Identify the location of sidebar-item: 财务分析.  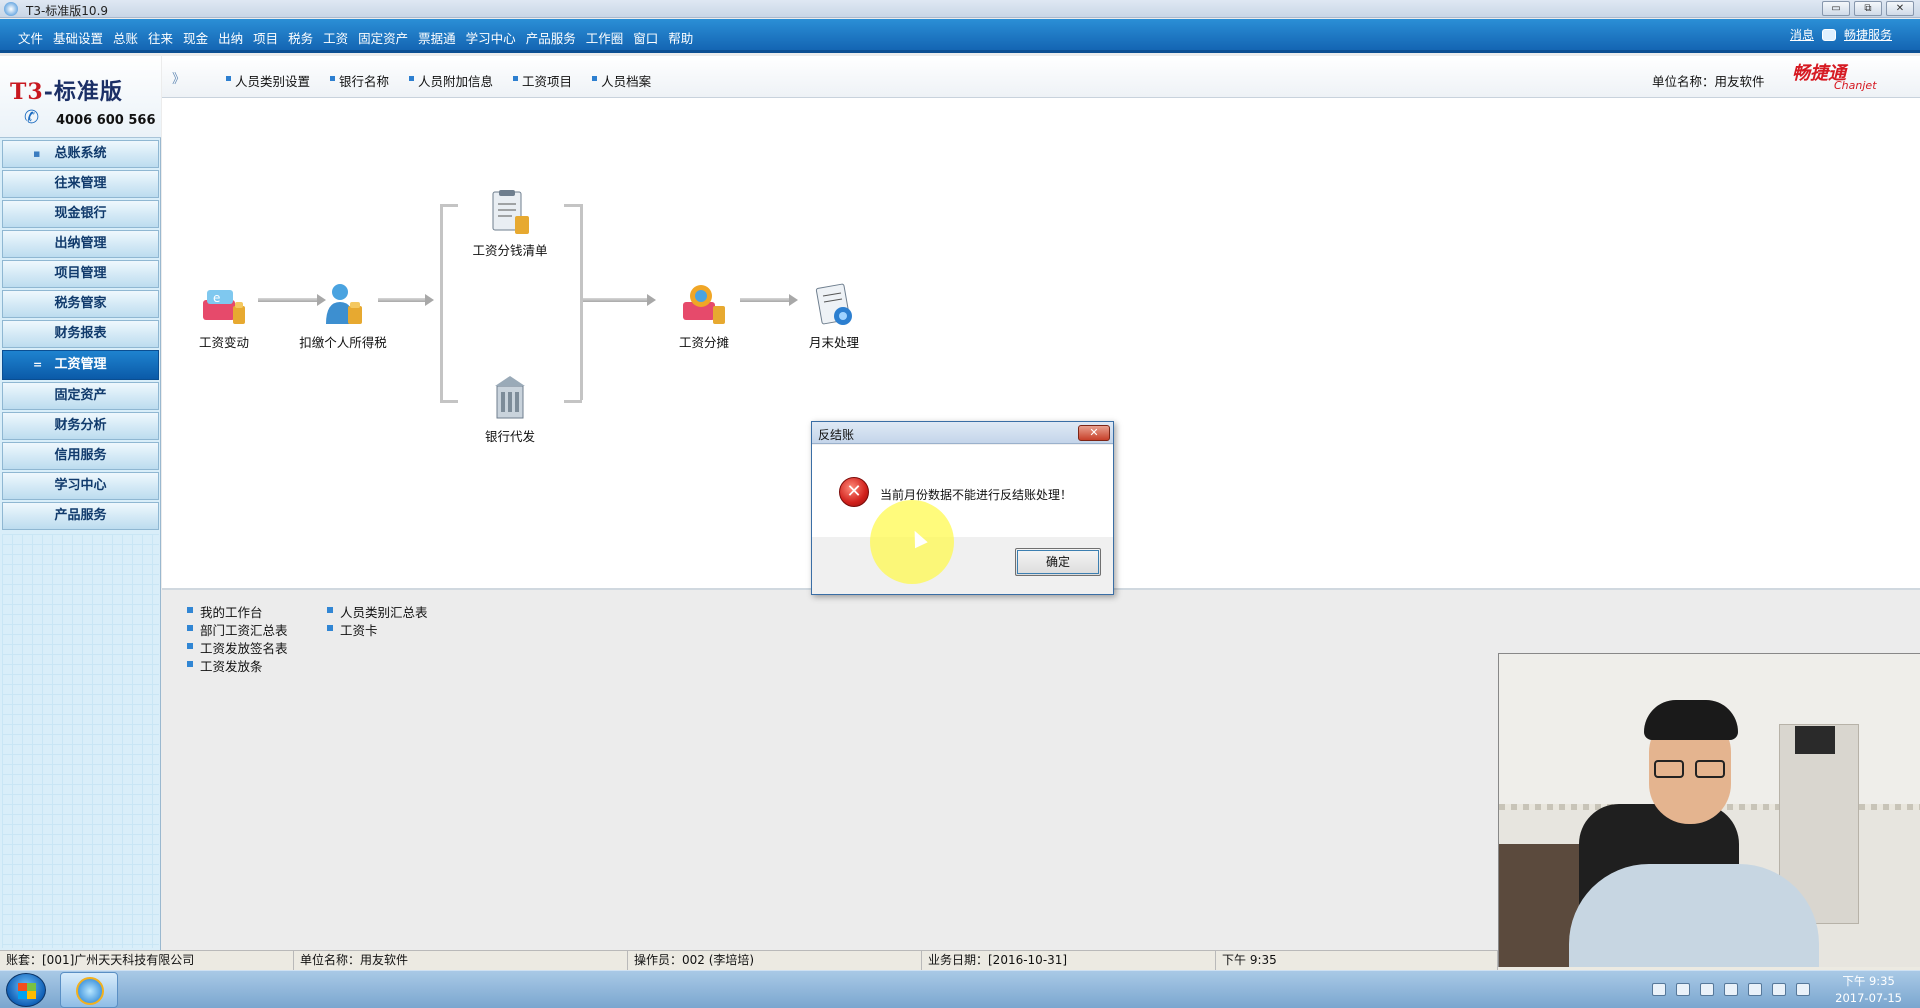
(80, 426).